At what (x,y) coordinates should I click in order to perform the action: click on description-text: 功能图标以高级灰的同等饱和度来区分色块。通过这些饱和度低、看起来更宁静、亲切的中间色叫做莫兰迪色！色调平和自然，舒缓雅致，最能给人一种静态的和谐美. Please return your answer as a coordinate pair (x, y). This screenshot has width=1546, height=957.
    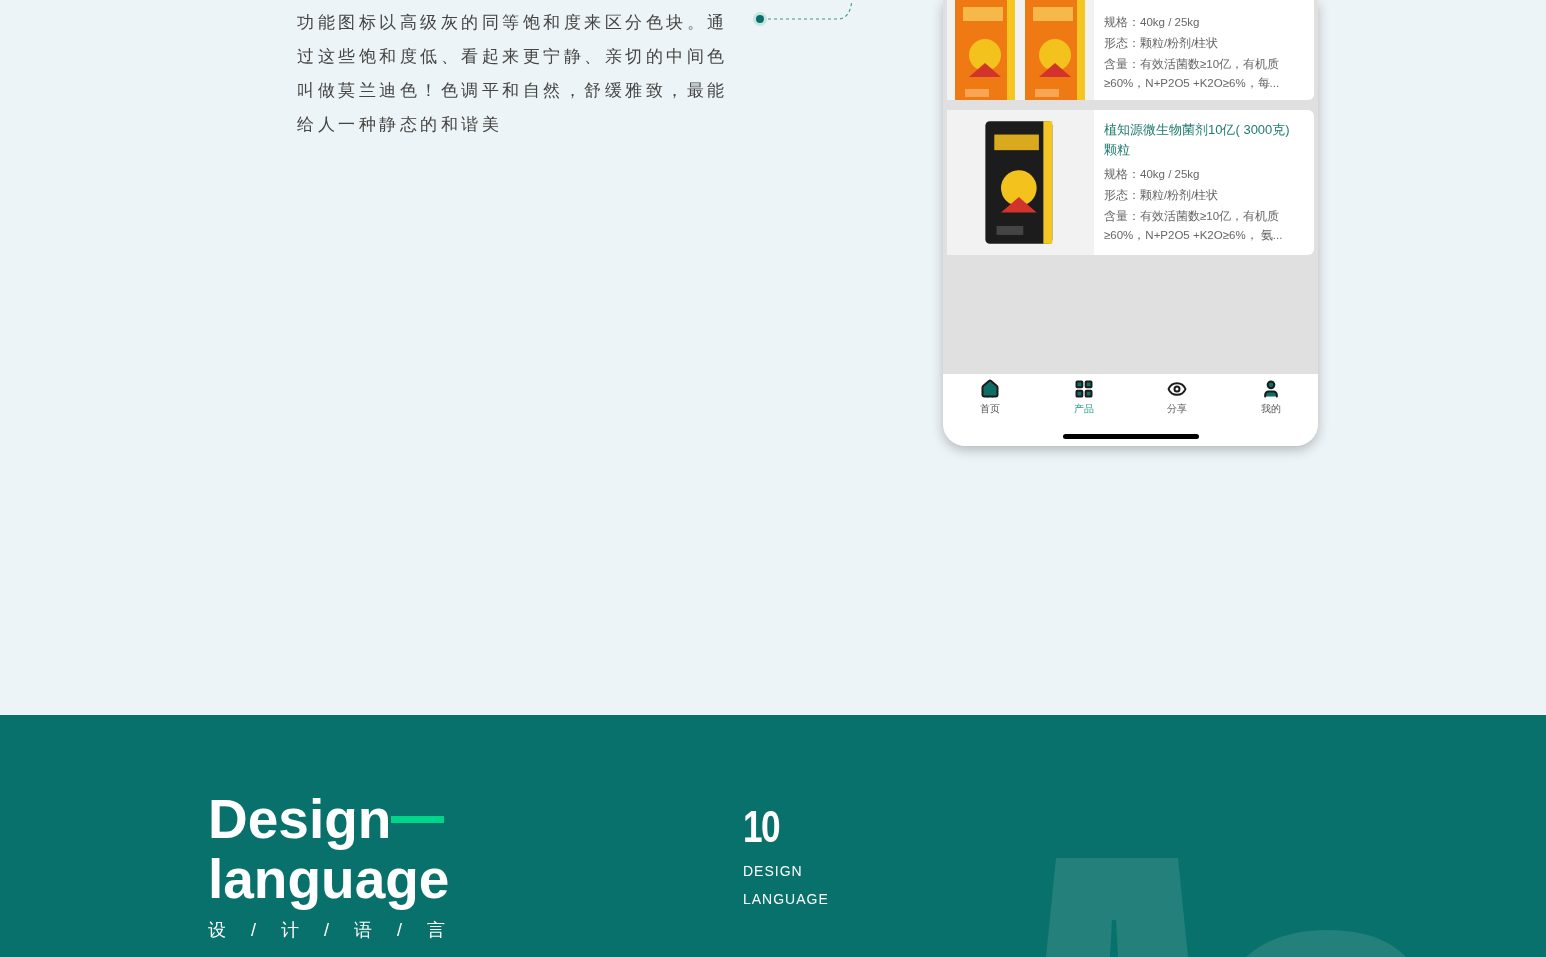
    Looking at the image, I should click on (513, 74).